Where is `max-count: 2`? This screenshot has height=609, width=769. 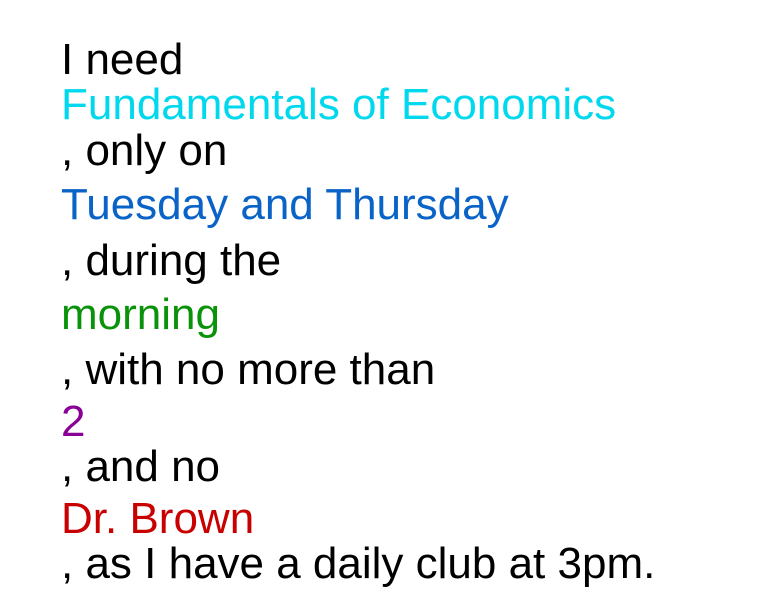
max-count: 2 is located at coordinates (73, 421).